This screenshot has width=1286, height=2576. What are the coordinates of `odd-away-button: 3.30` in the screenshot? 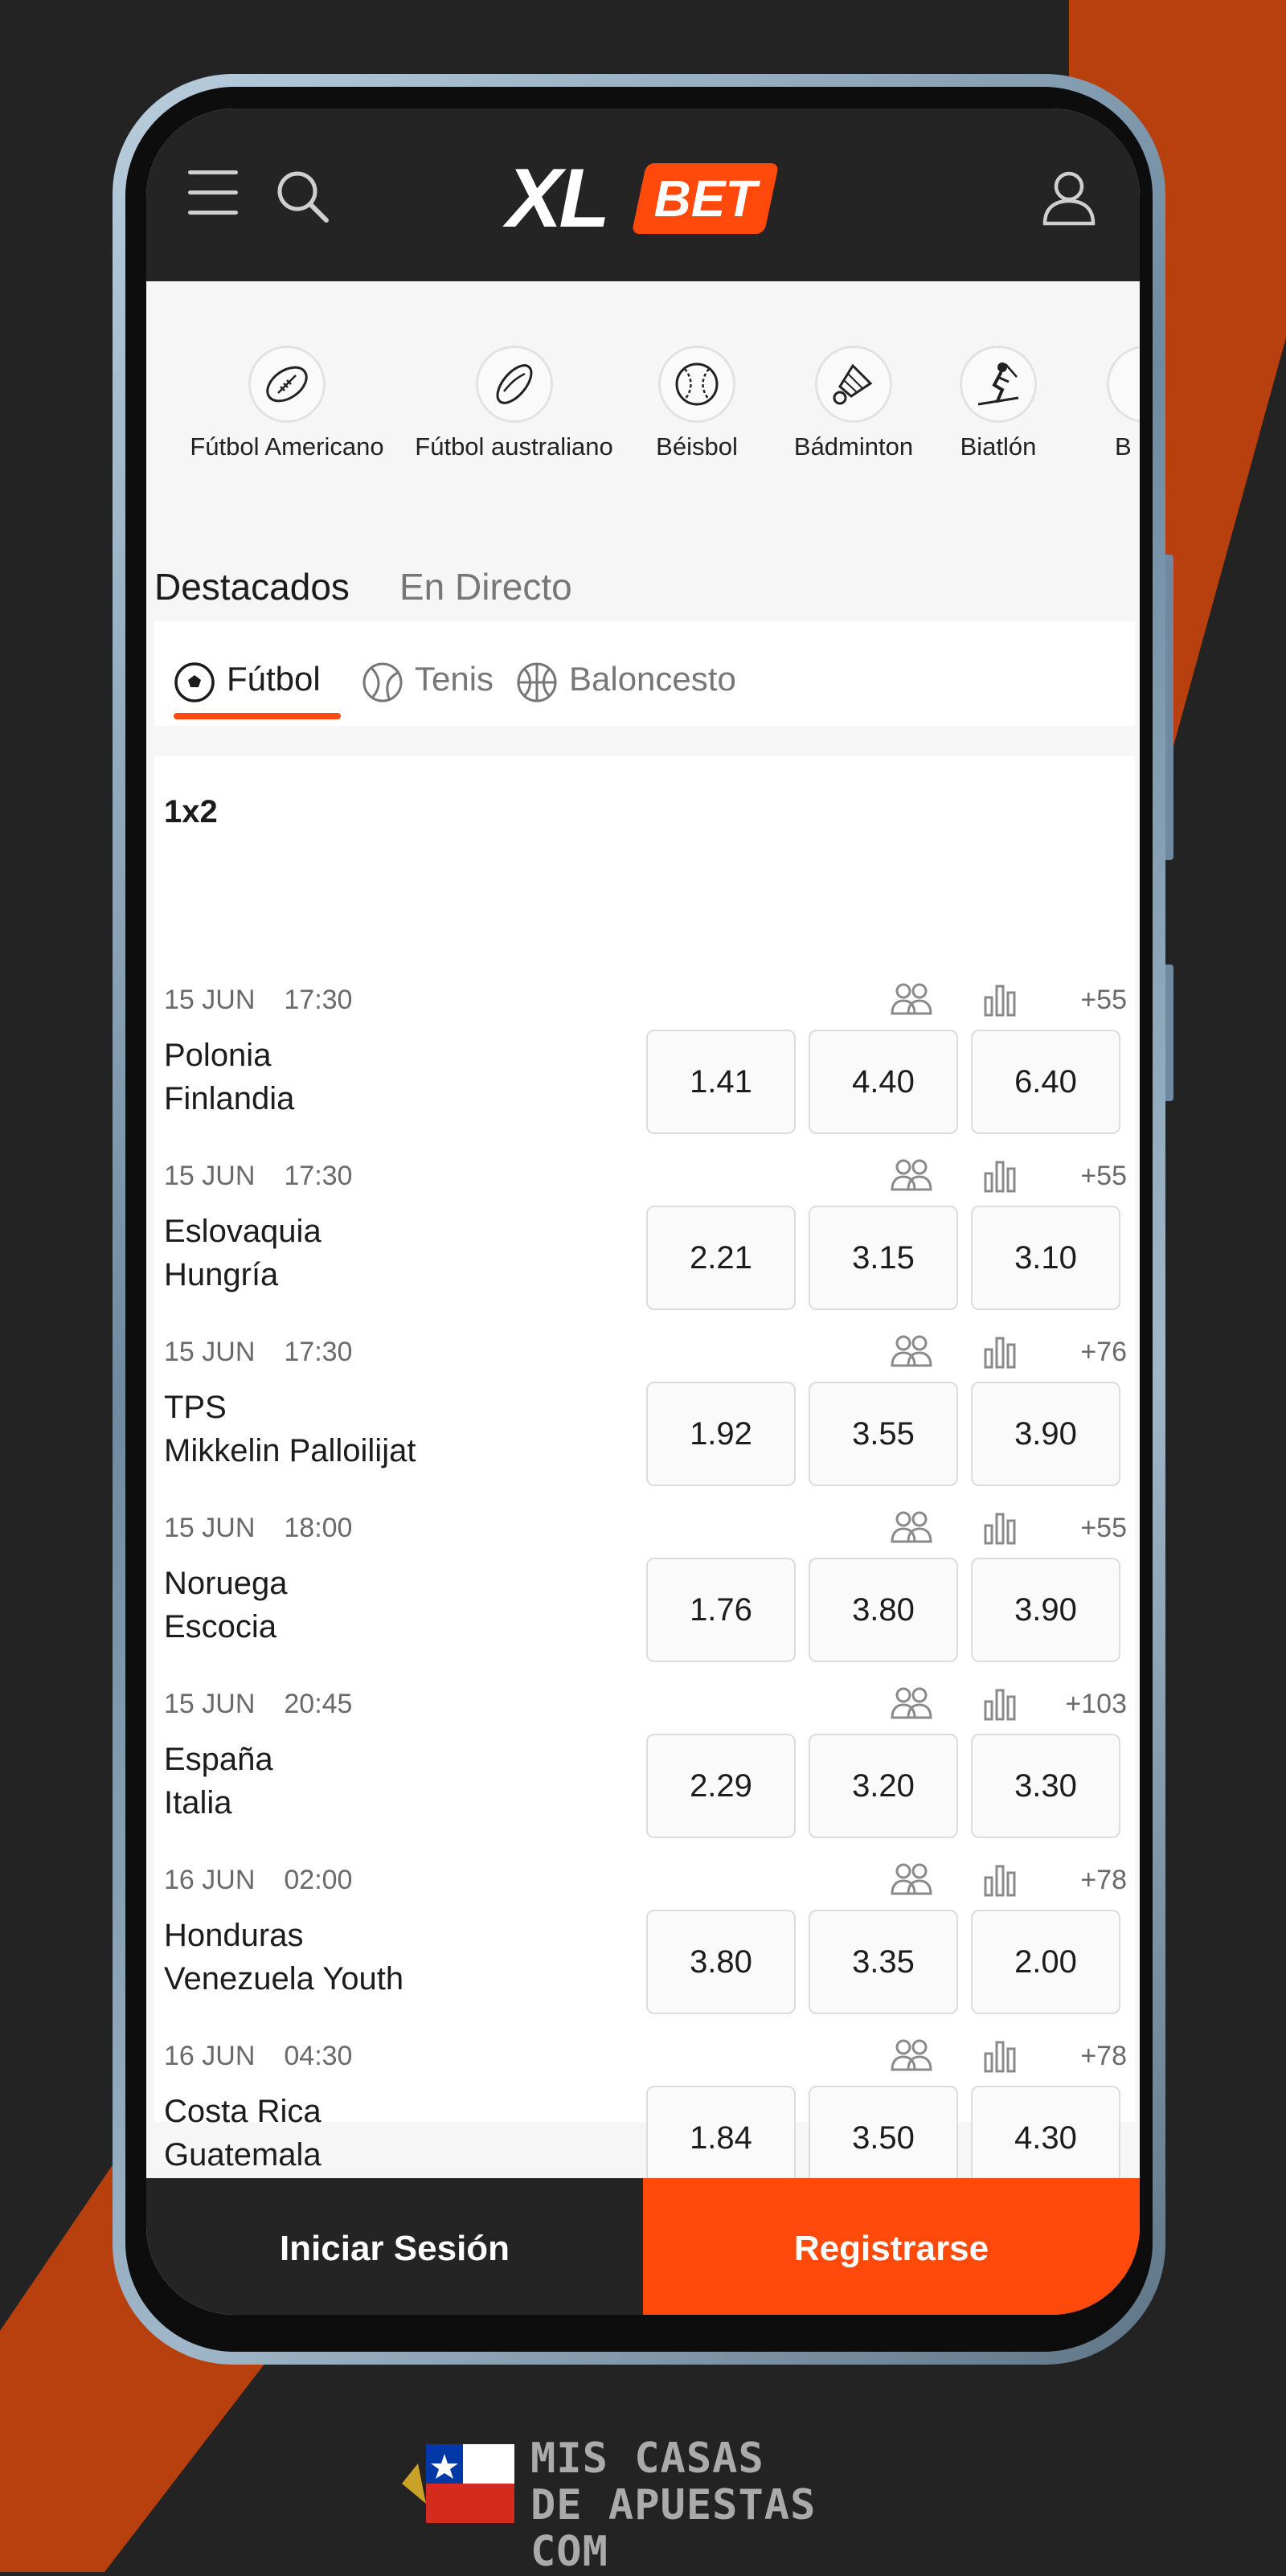 It's located at (1045, 1786).